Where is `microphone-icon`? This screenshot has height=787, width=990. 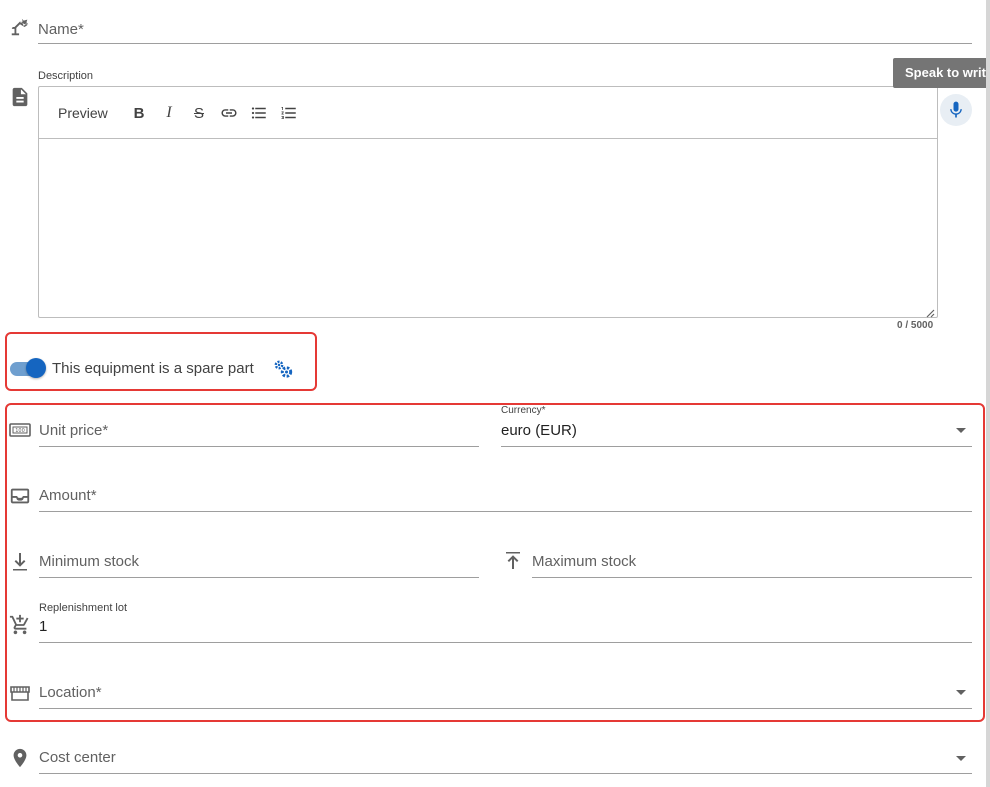 microphone-icon is located at coordinates (956, 110).